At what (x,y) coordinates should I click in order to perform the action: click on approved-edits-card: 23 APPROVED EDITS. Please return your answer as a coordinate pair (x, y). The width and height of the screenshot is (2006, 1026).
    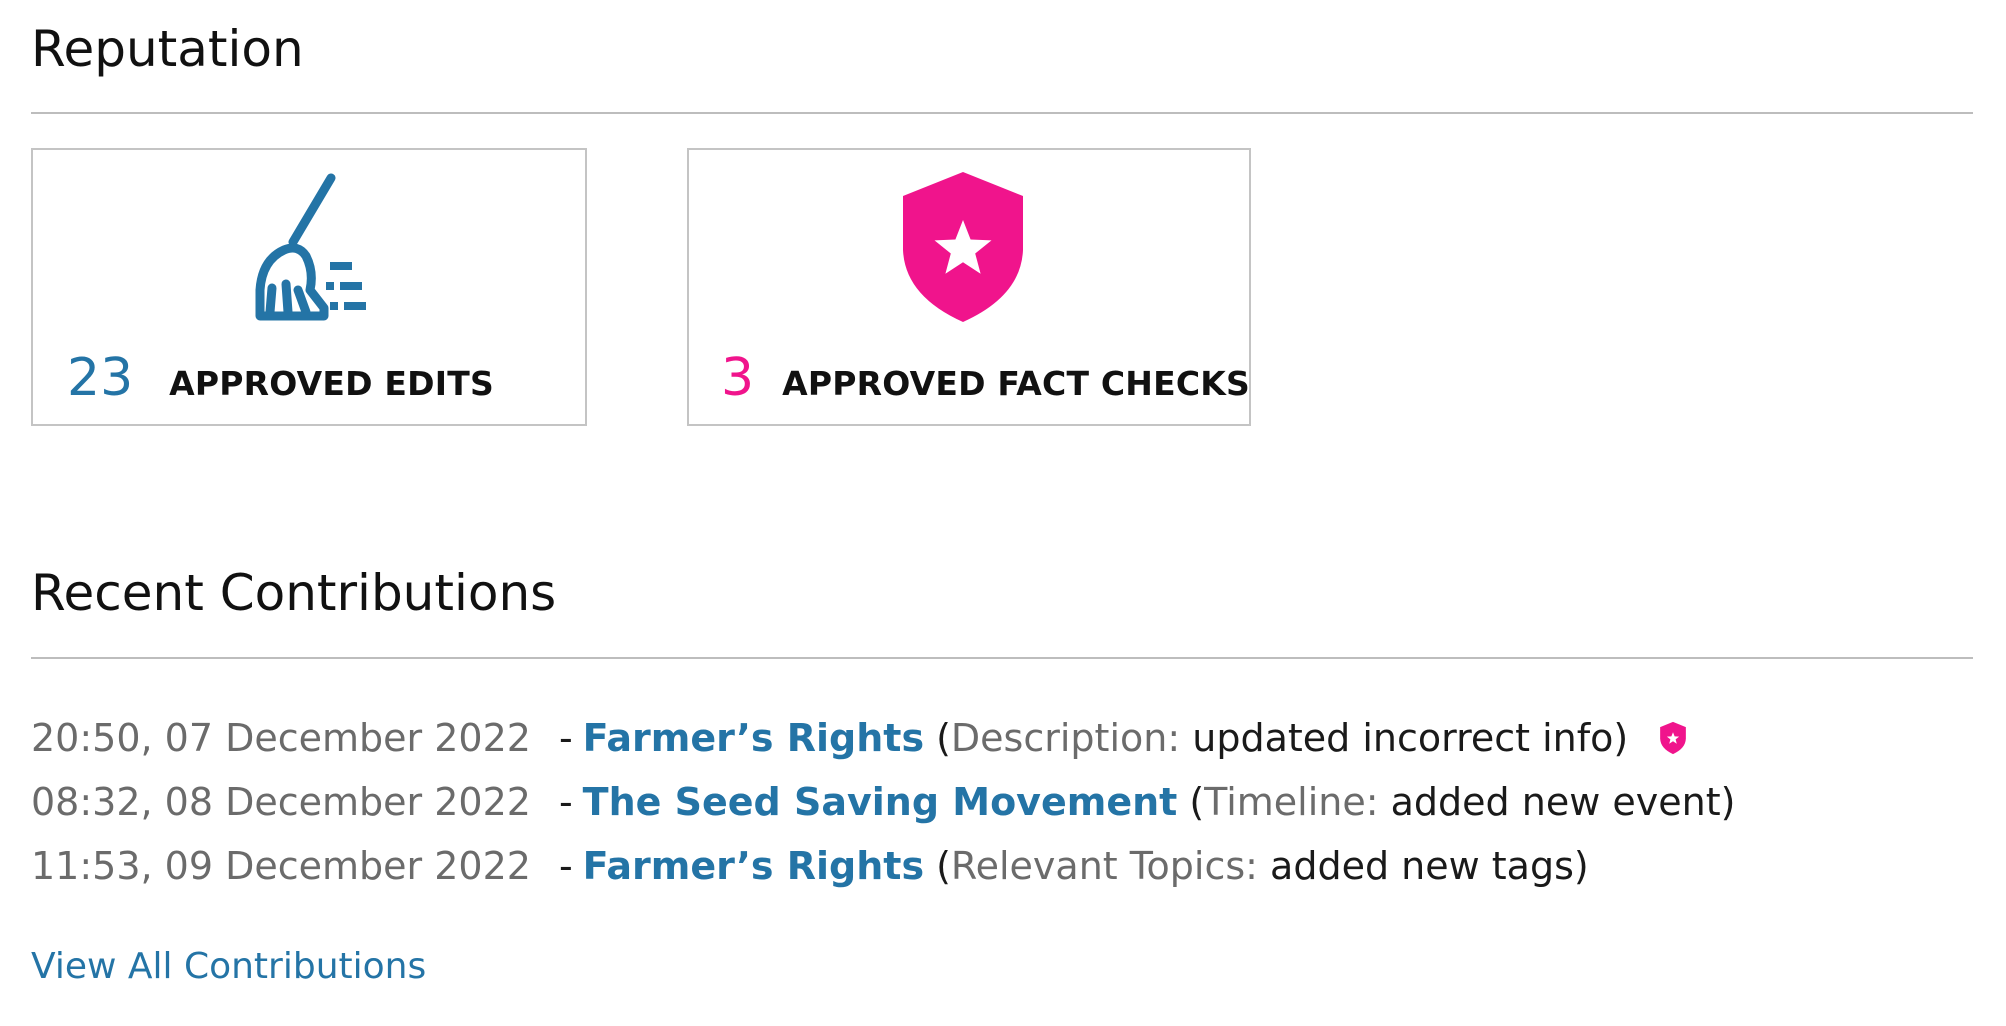
    Looking at the image, I should click on (309, 287).